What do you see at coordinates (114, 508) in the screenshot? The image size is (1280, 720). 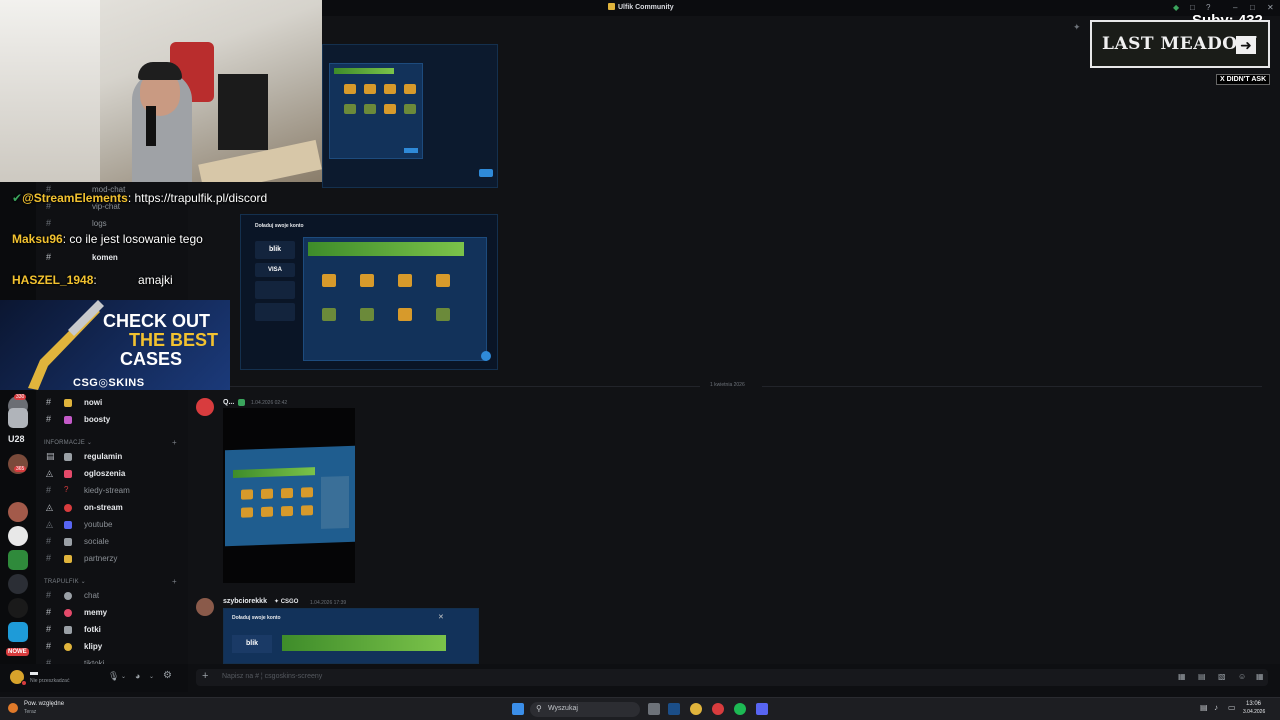 I see `channel-on-stream: ◬ on-stream` at bounding box center [114, 508].